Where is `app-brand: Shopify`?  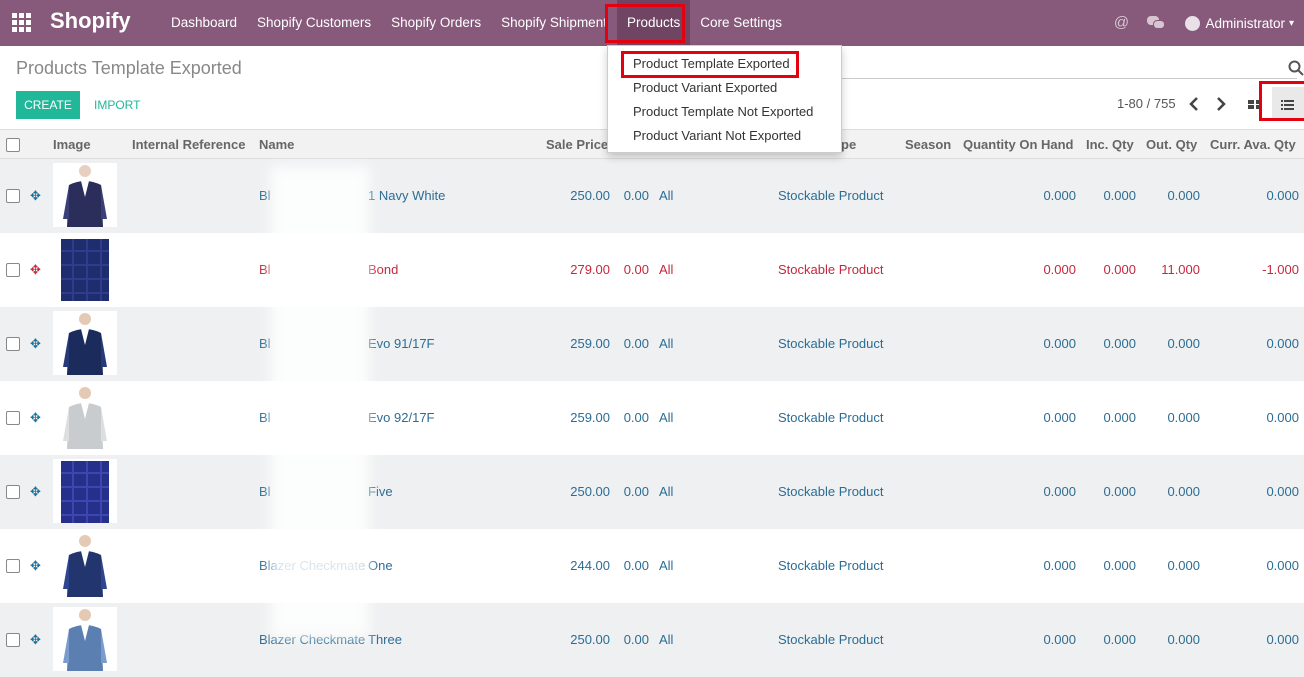 app-brand: Shopify is located at coordinates (90, 21).